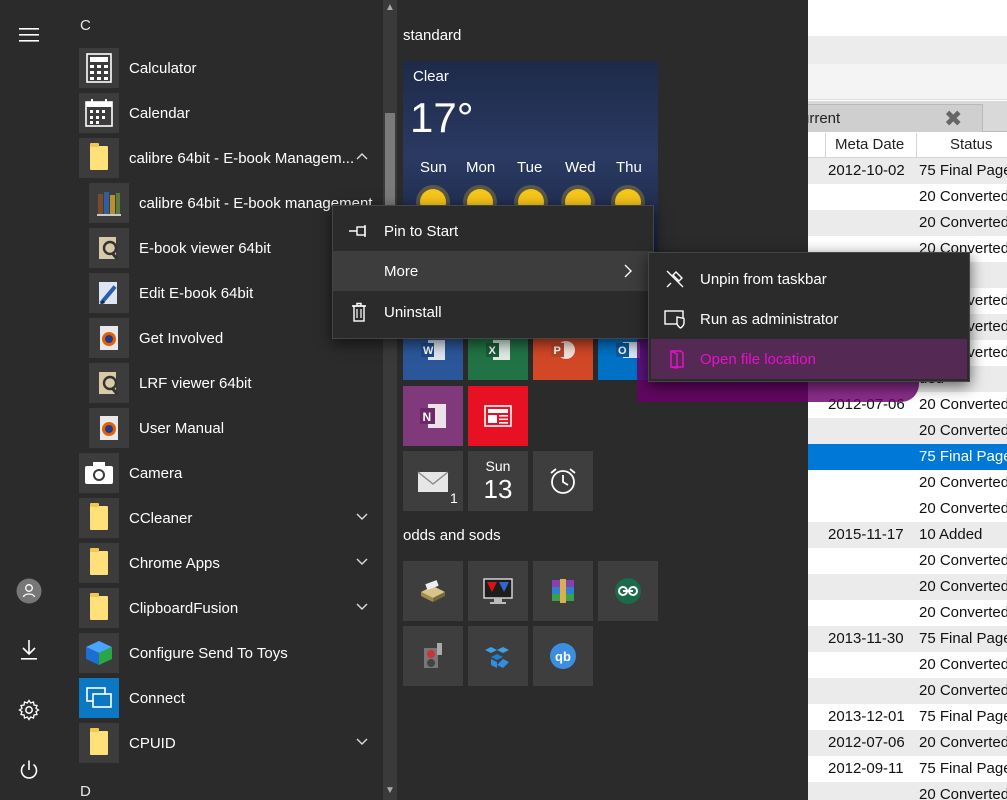  Describe the element at coordinates (628, 271) in the screenshot. I see `chevron-right-icon` at that location.